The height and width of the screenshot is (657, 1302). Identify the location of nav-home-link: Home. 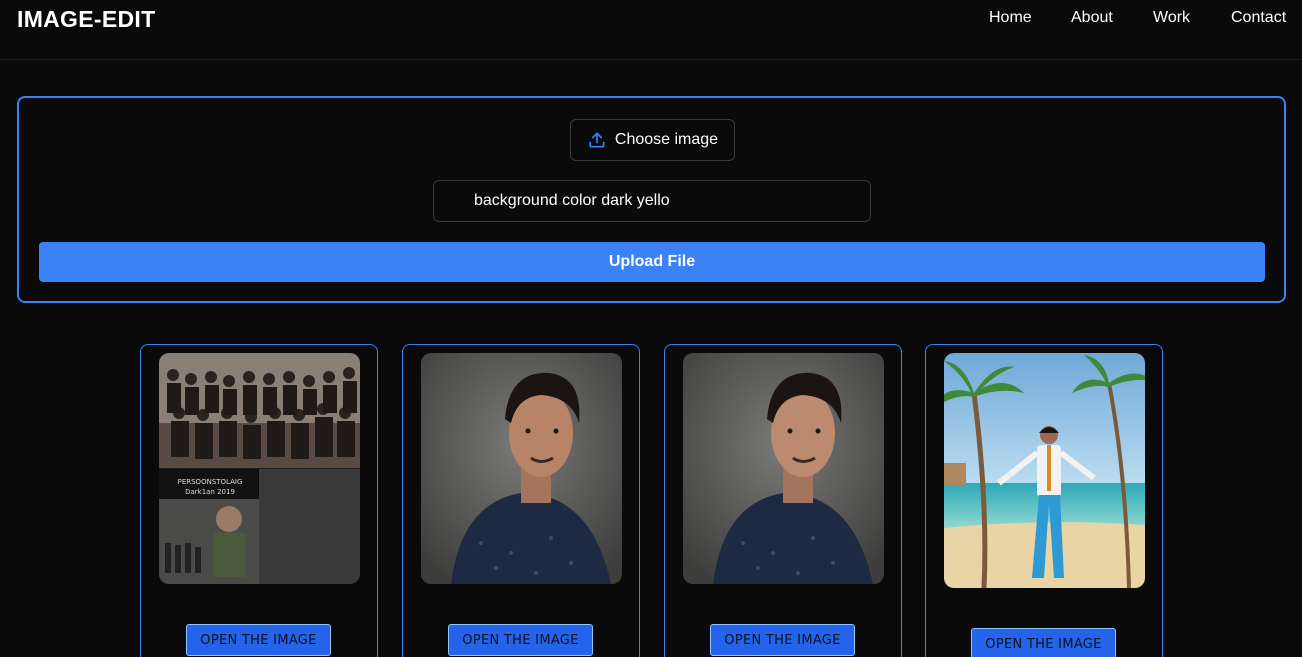
(1010, 18).